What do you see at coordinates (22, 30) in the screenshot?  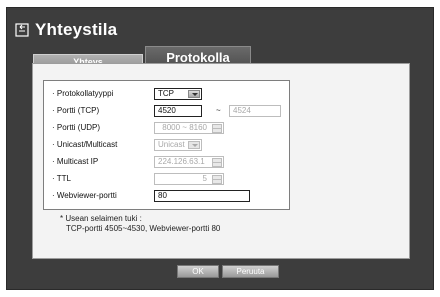 I see `back-icon` at bounding box center [22, 30].